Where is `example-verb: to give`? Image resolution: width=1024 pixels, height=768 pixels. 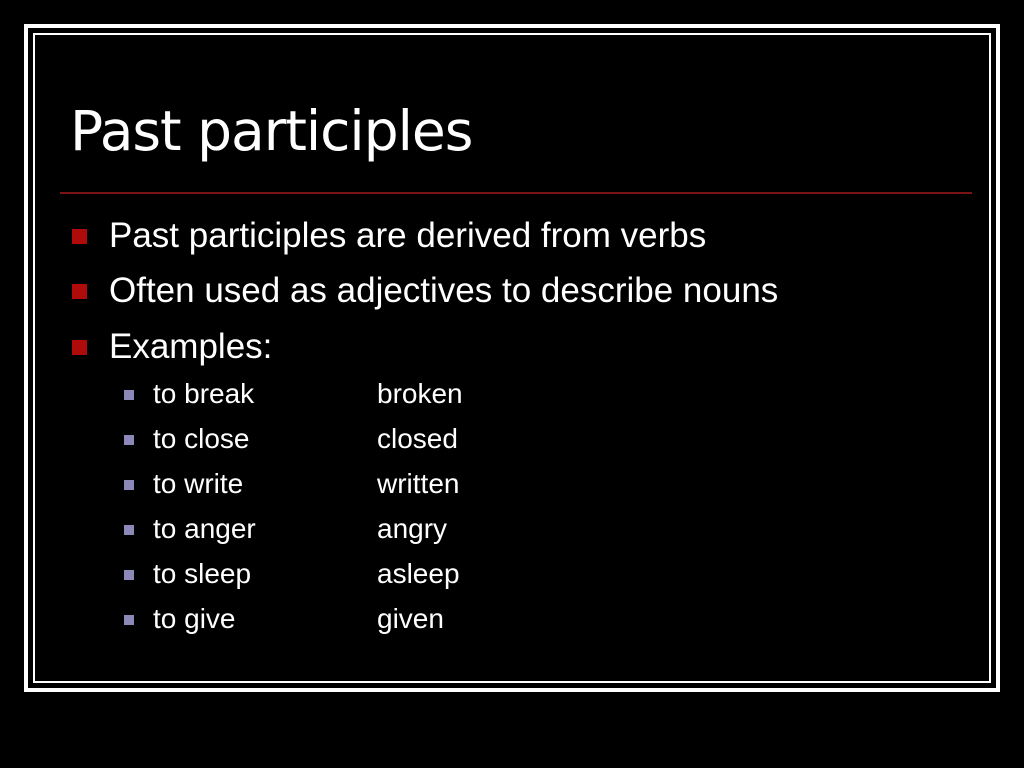 example-verb: to give is located at coordinates (194, 618).